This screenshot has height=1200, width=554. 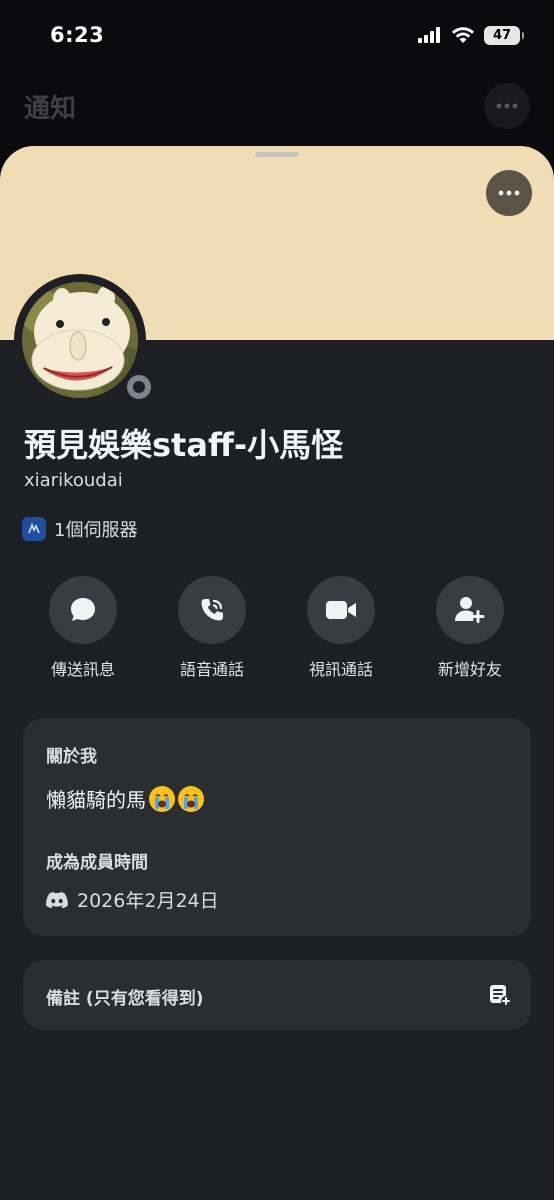 I want to click on server-icon, so click(x=34, y=529).